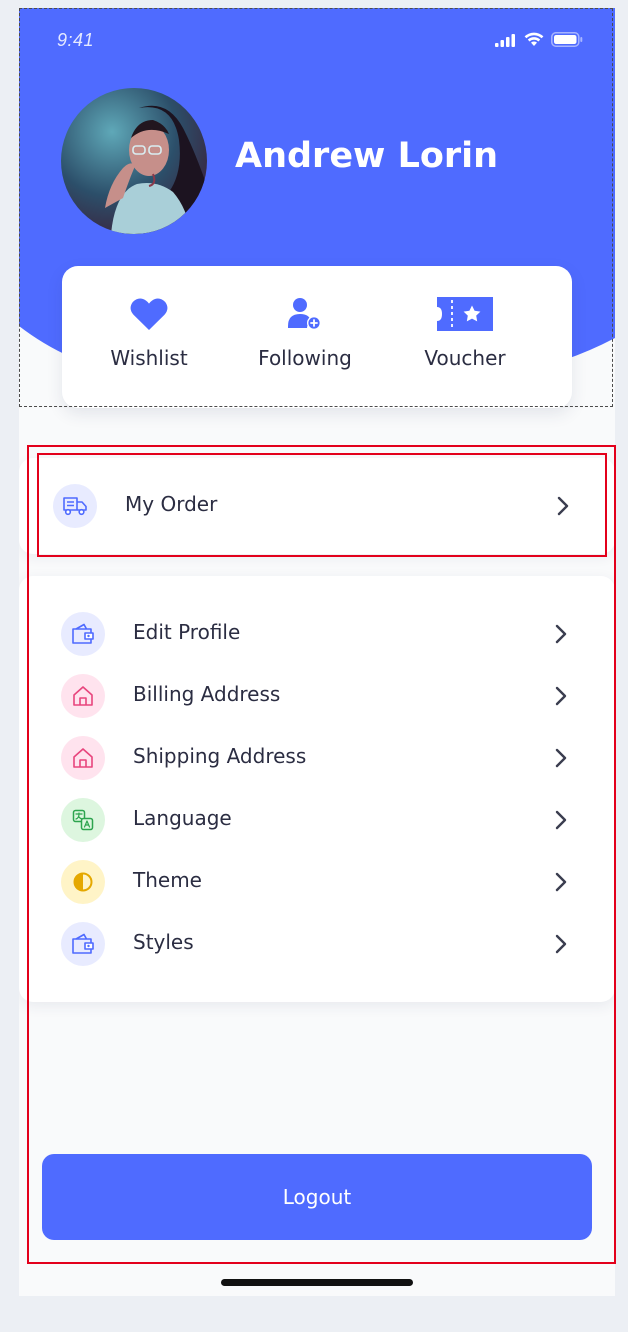  Describe the element at coordinates (567, 41) in the screenshot. I see `battery-icon` at that location.